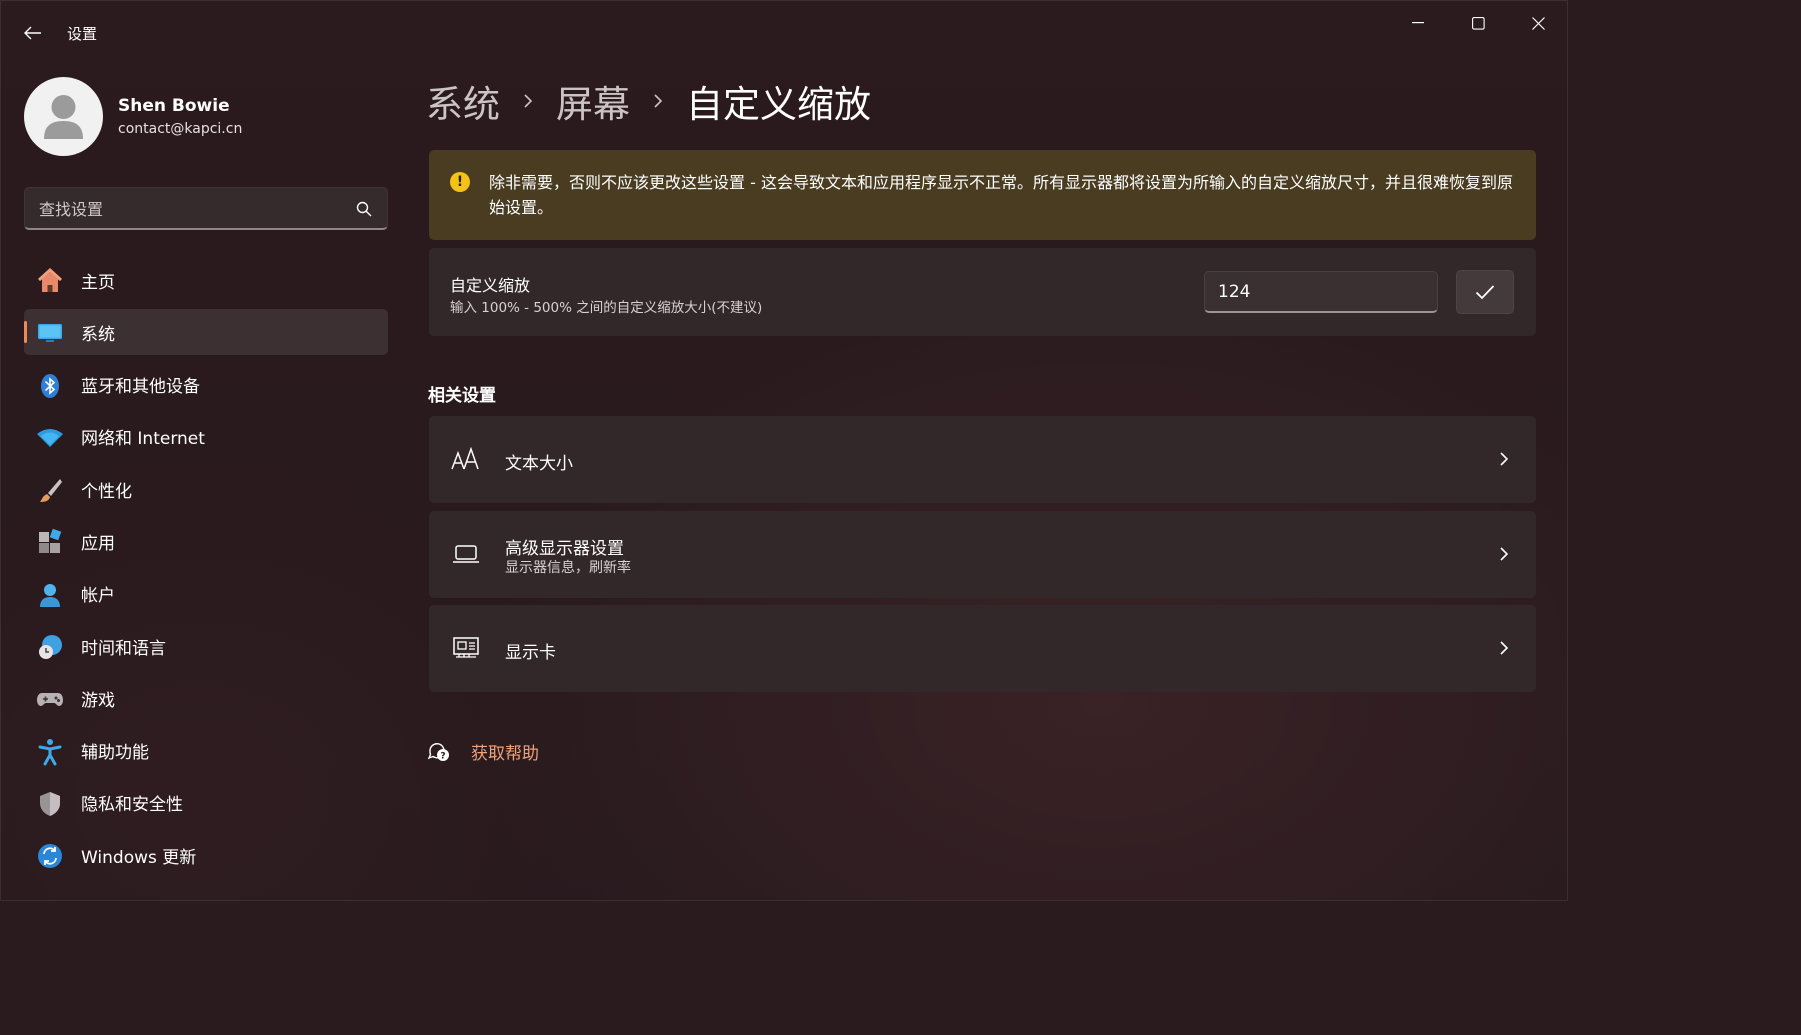 The height and width of the screenshot is (1035, 1801). Describe the element at coordinates (206, 437) in the screenshot. I see `sidebar-item-network: 网络和 Internet` at that location.